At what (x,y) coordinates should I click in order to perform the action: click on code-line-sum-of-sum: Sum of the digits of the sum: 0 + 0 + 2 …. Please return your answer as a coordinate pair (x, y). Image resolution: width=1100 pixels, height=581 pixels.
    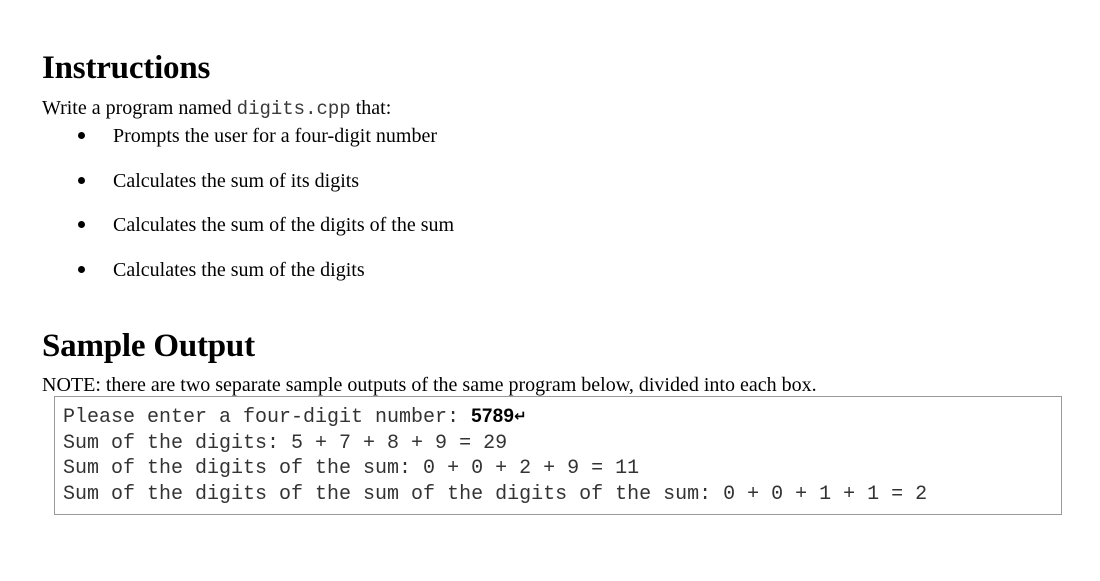
    Looking at the image, I should click on (351, 468).